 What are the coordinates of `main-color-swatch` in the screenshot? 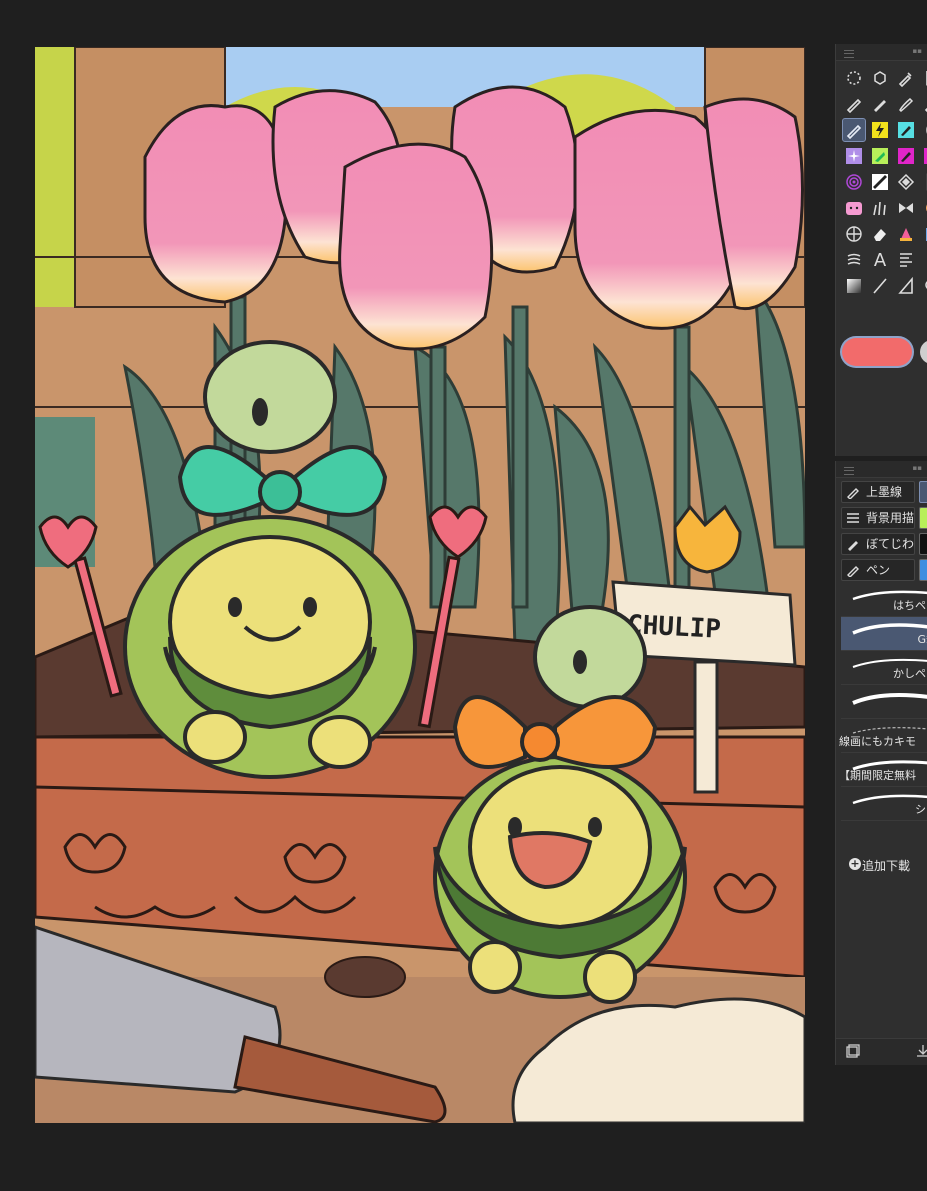 It's located at (877, 352).